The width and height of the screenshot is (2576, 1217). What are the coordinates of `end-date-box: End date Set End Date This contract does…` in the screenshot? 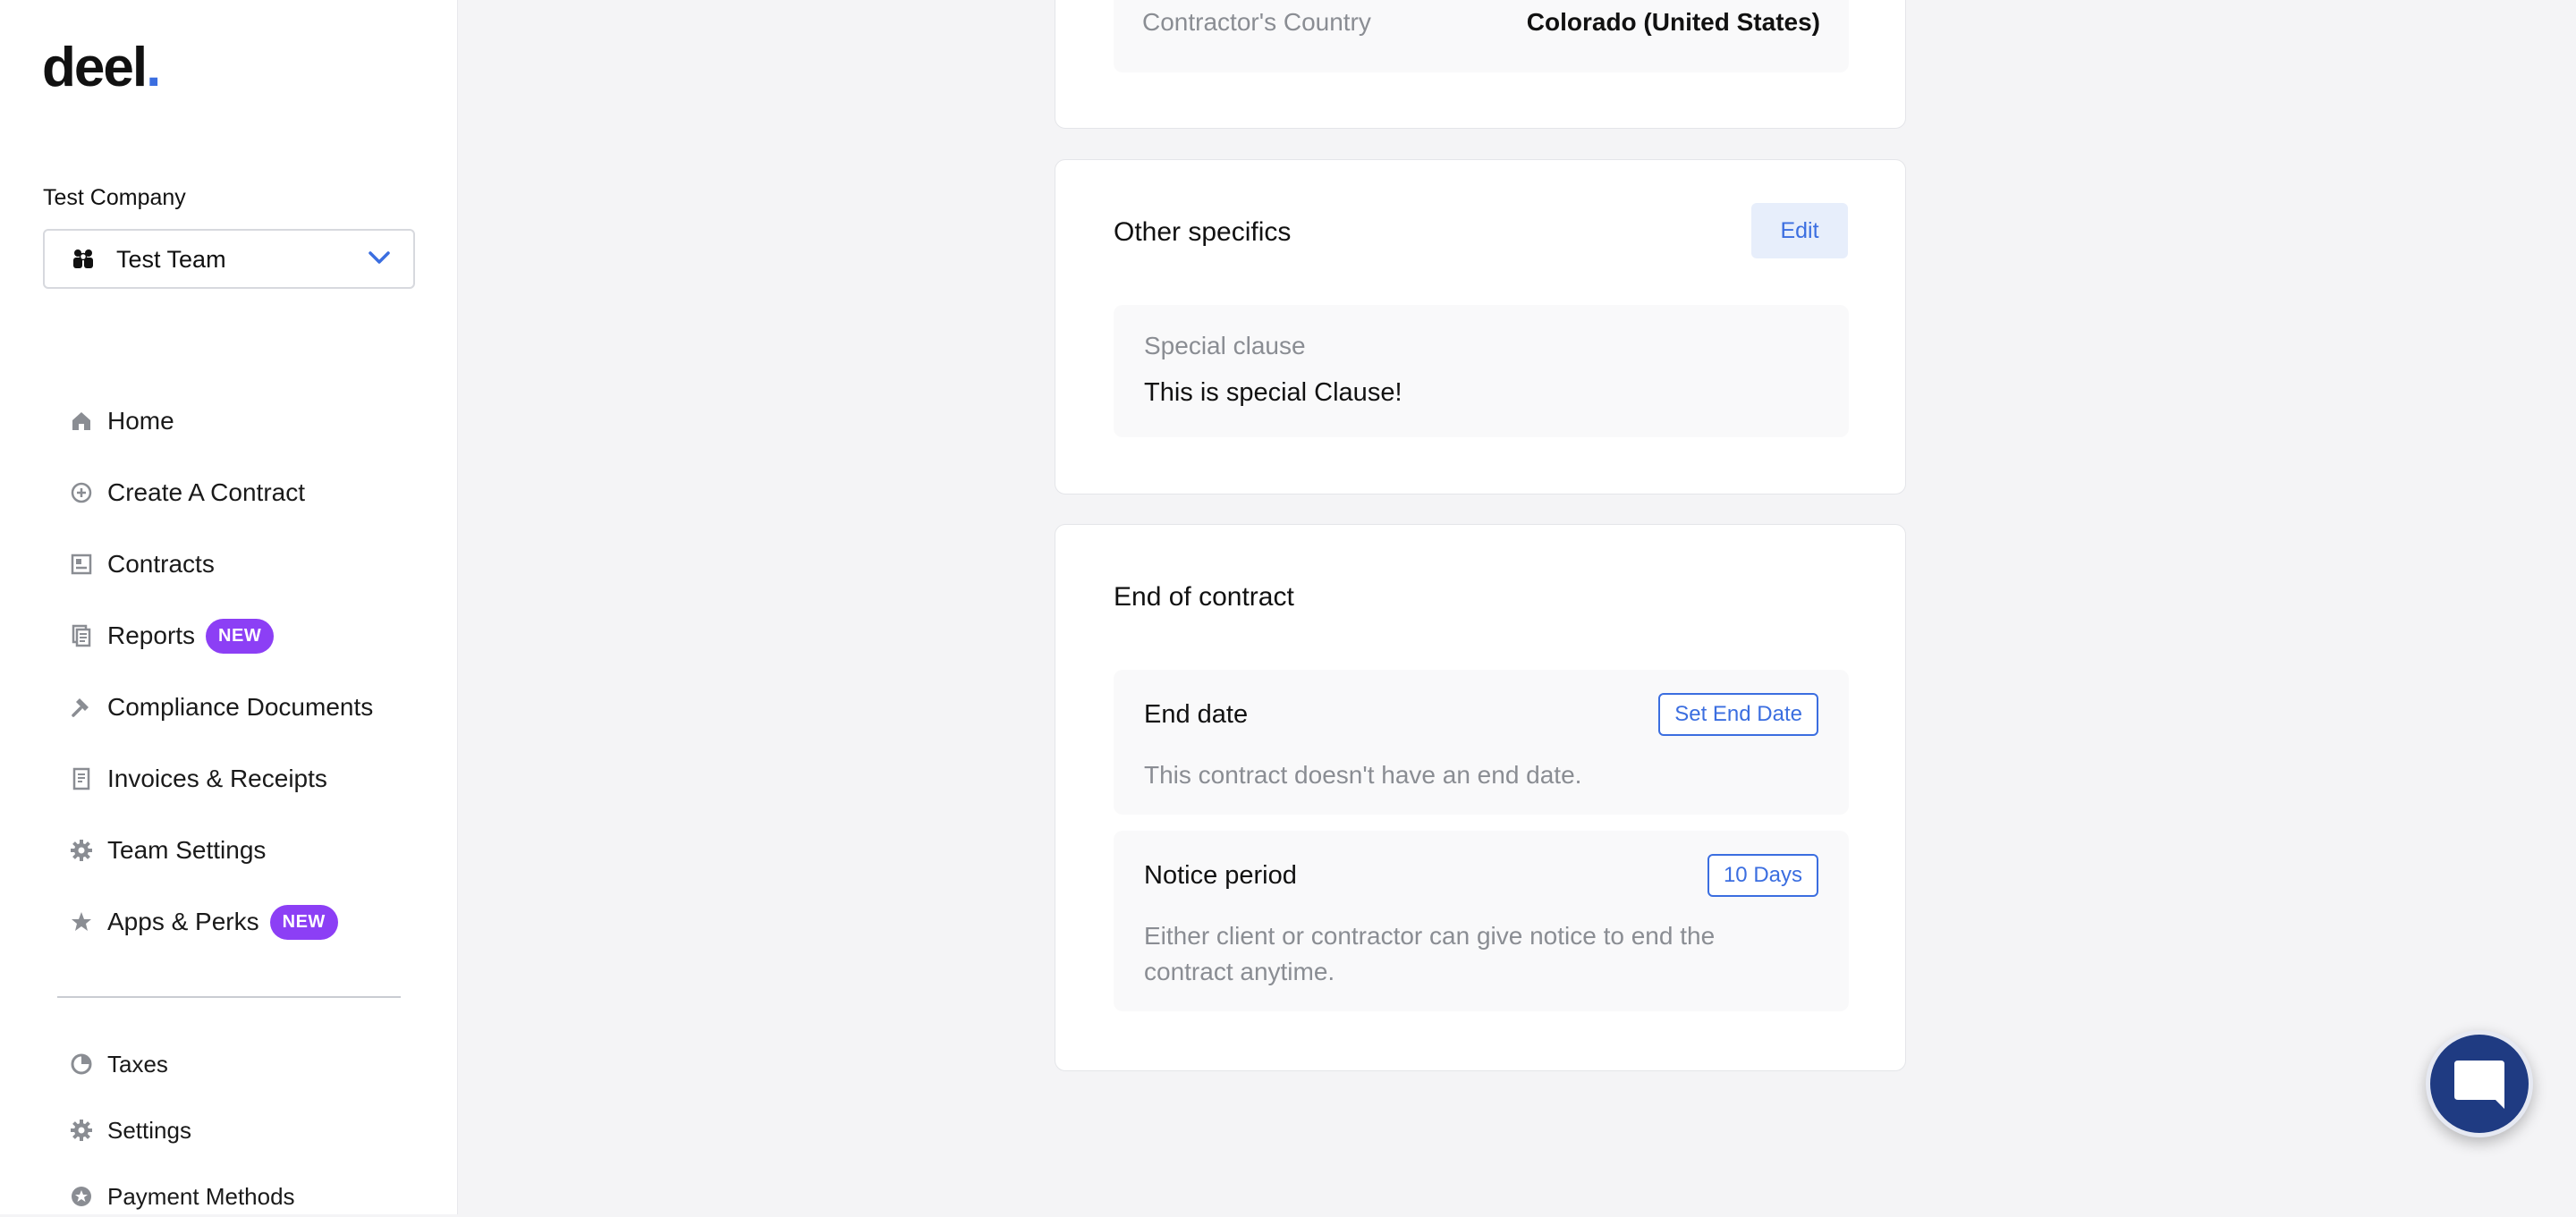 It's located at (1481, 742).